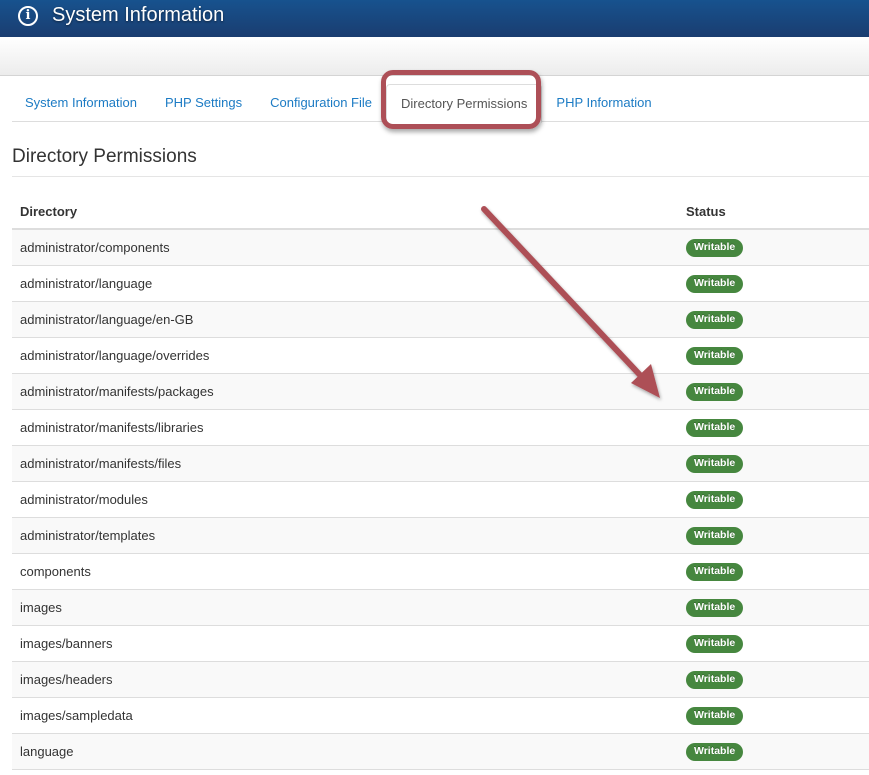  What do you see at coordinates (345, 426) in the screenshot?
I see `directory-cell: administrator/manifests/libraries` at bounding box center [345, 426].